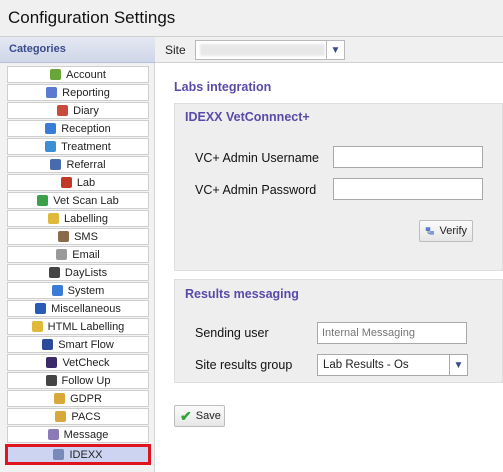  What do you see at coordinates (53, 434) in the screenshot?
I see `message-icon` at bounding box center [53, 434].